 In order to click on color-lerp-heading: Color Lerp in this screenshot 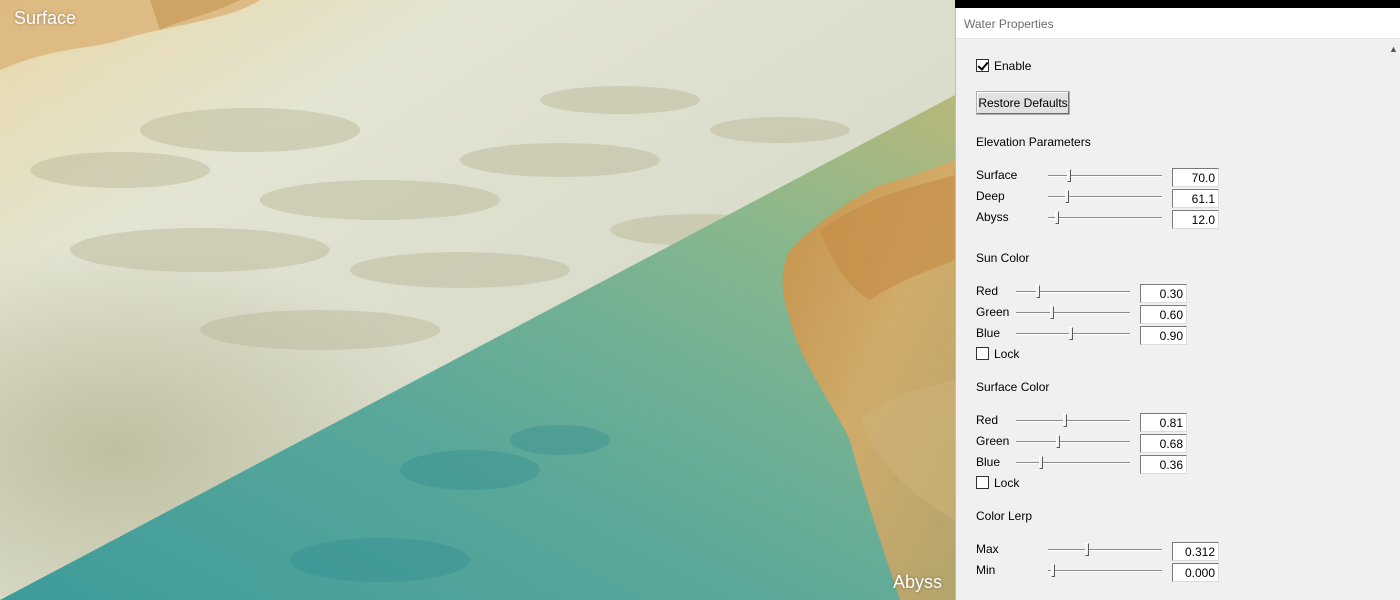, I will do `click(1004, 516)`.